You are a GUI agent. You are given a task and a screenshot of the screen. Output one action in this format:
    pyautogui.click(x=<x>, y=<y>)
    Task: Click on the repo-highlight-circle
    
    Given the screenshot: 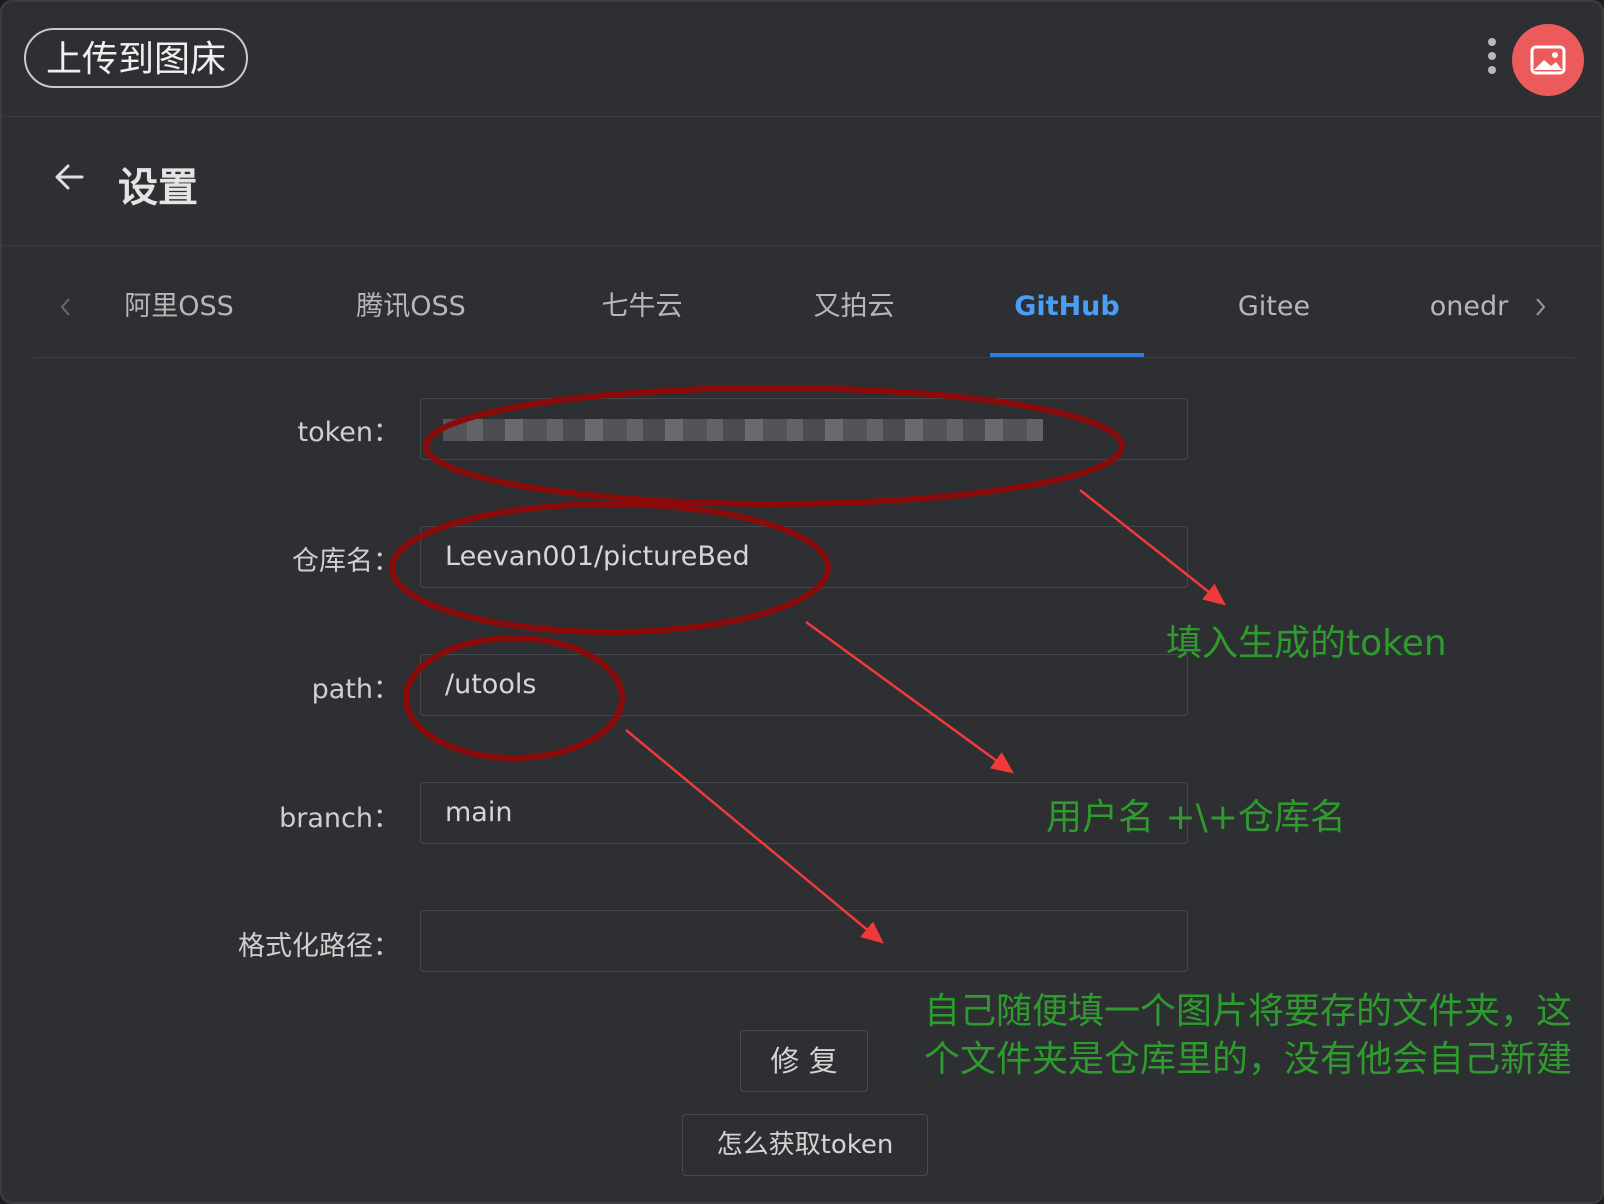 What is the action you would take?
    pyautogui.click(x=610, y=568)
    